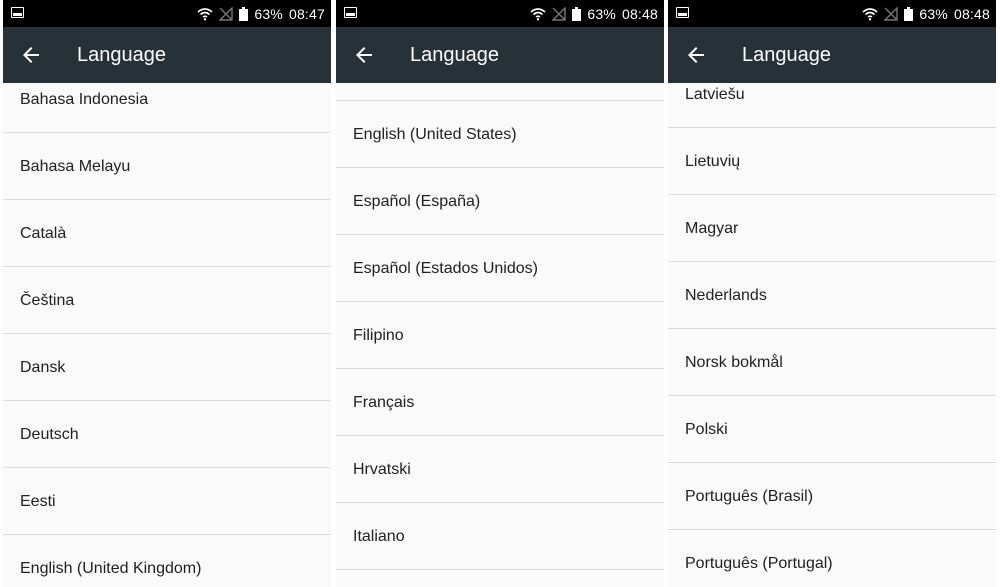  What do you see at coordinates (832, 105) in the screenshot?
I see `list-item: Latviešu` at bounding box center [832, 105].